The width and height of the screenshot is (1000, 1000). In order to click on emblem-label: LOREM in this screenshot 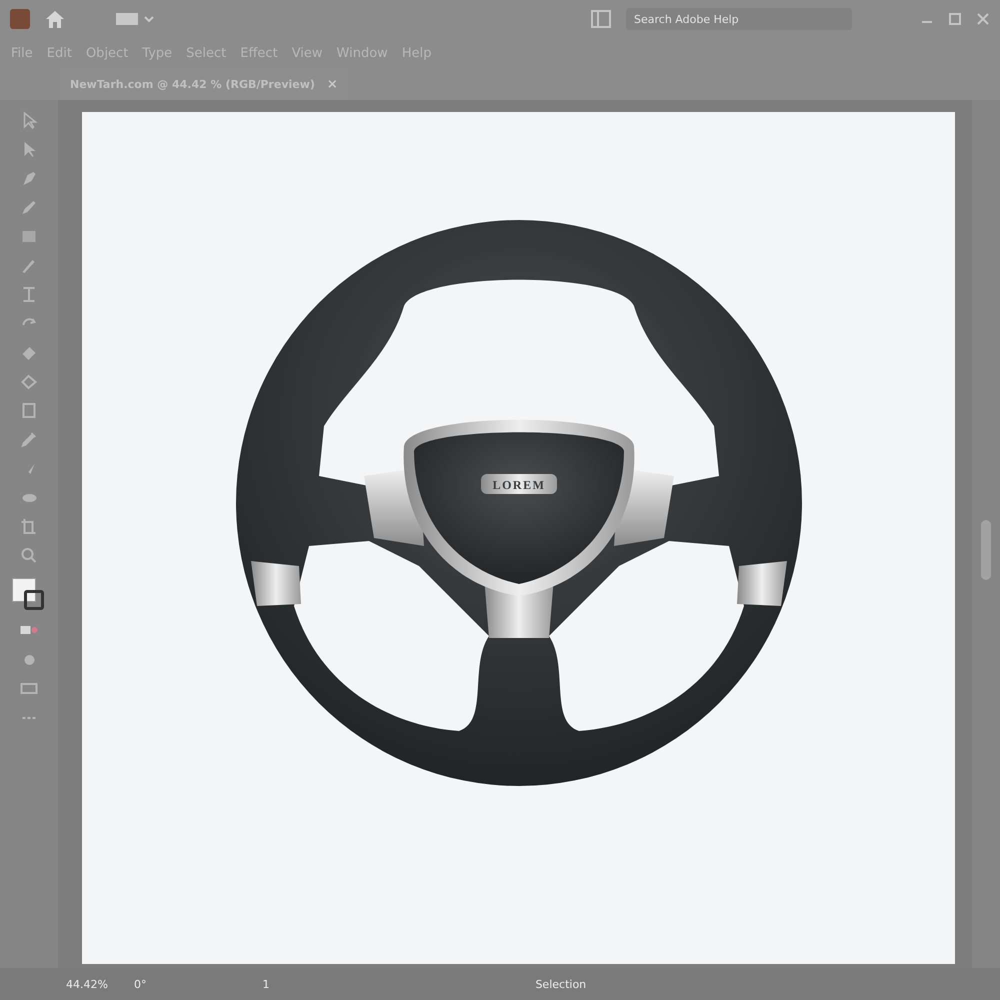, I will do `click(518, 485)`.